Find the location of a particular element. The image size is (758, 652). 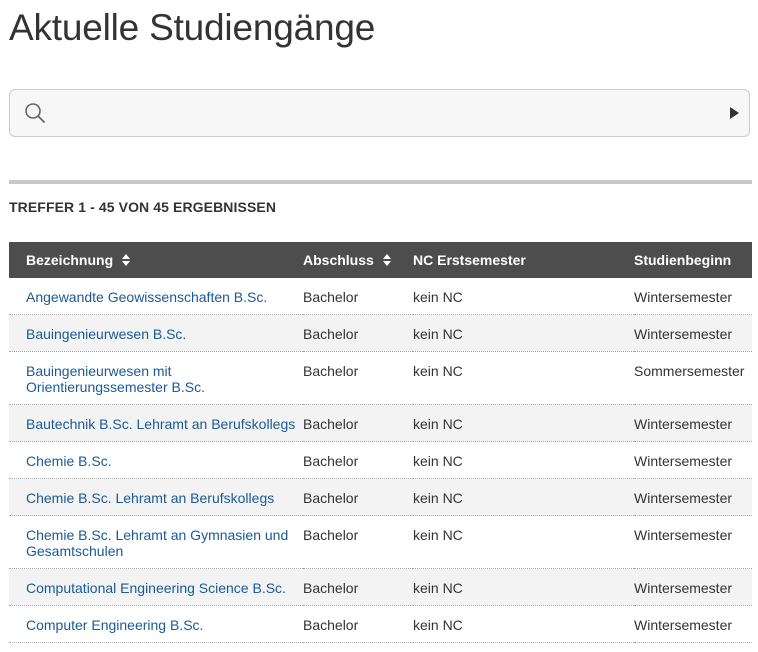

column-header-label: Bezeichnung is located at coordinates (70, 260).